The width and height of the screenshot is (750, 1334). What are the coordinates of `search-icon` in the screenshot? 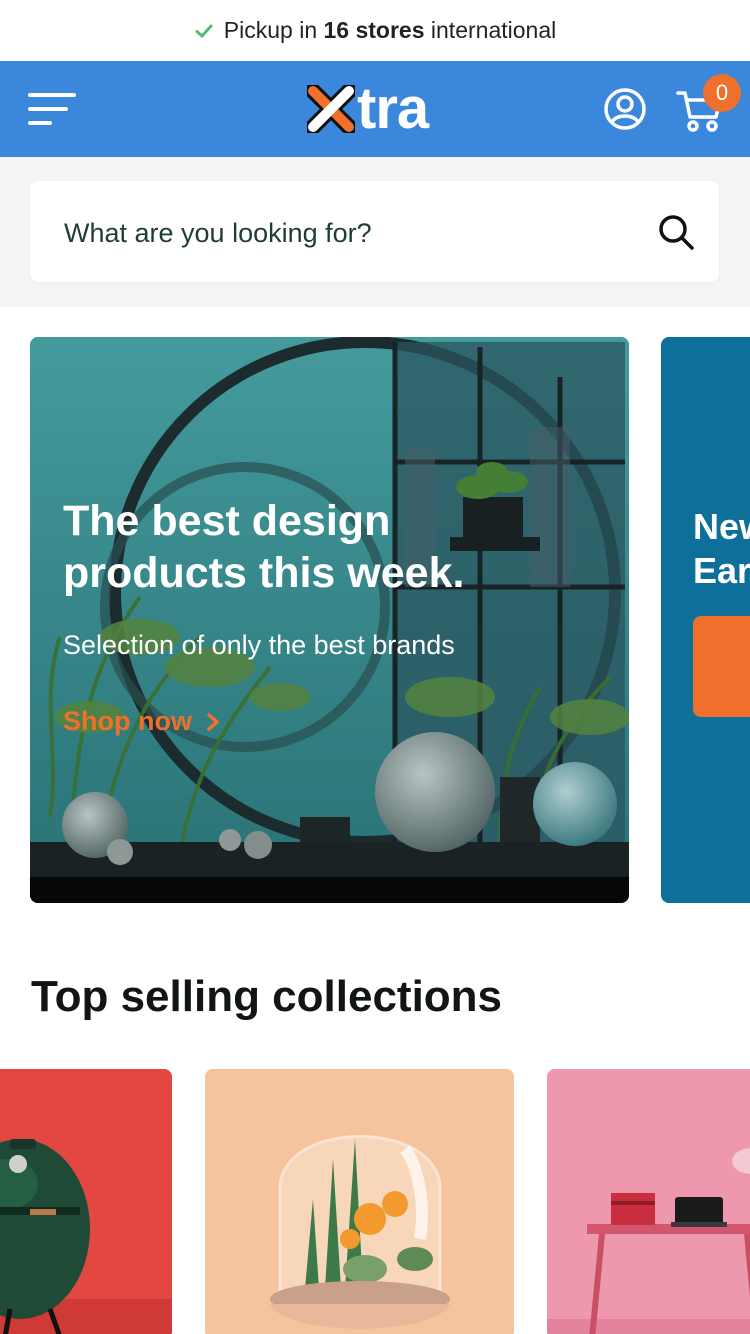 It's located at (676, 232).